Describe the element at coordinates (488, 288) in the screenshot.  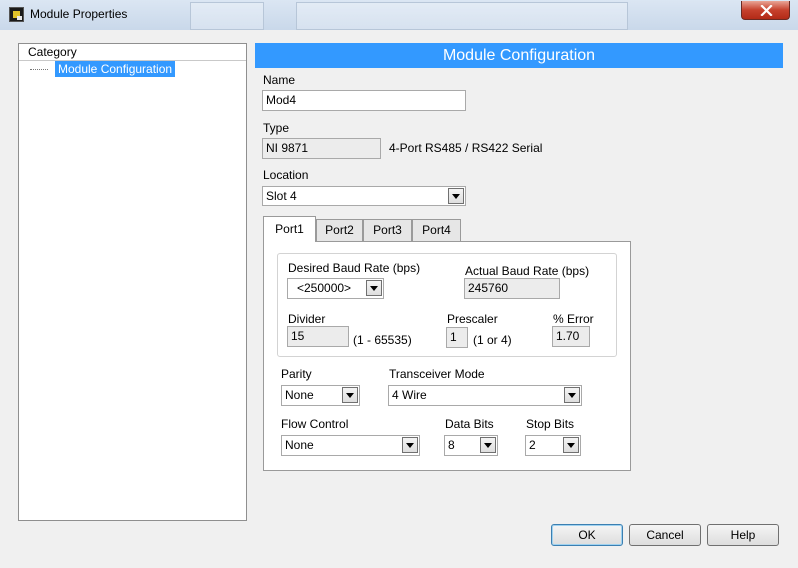
I see `actual-baud-value: 245760` at that location.